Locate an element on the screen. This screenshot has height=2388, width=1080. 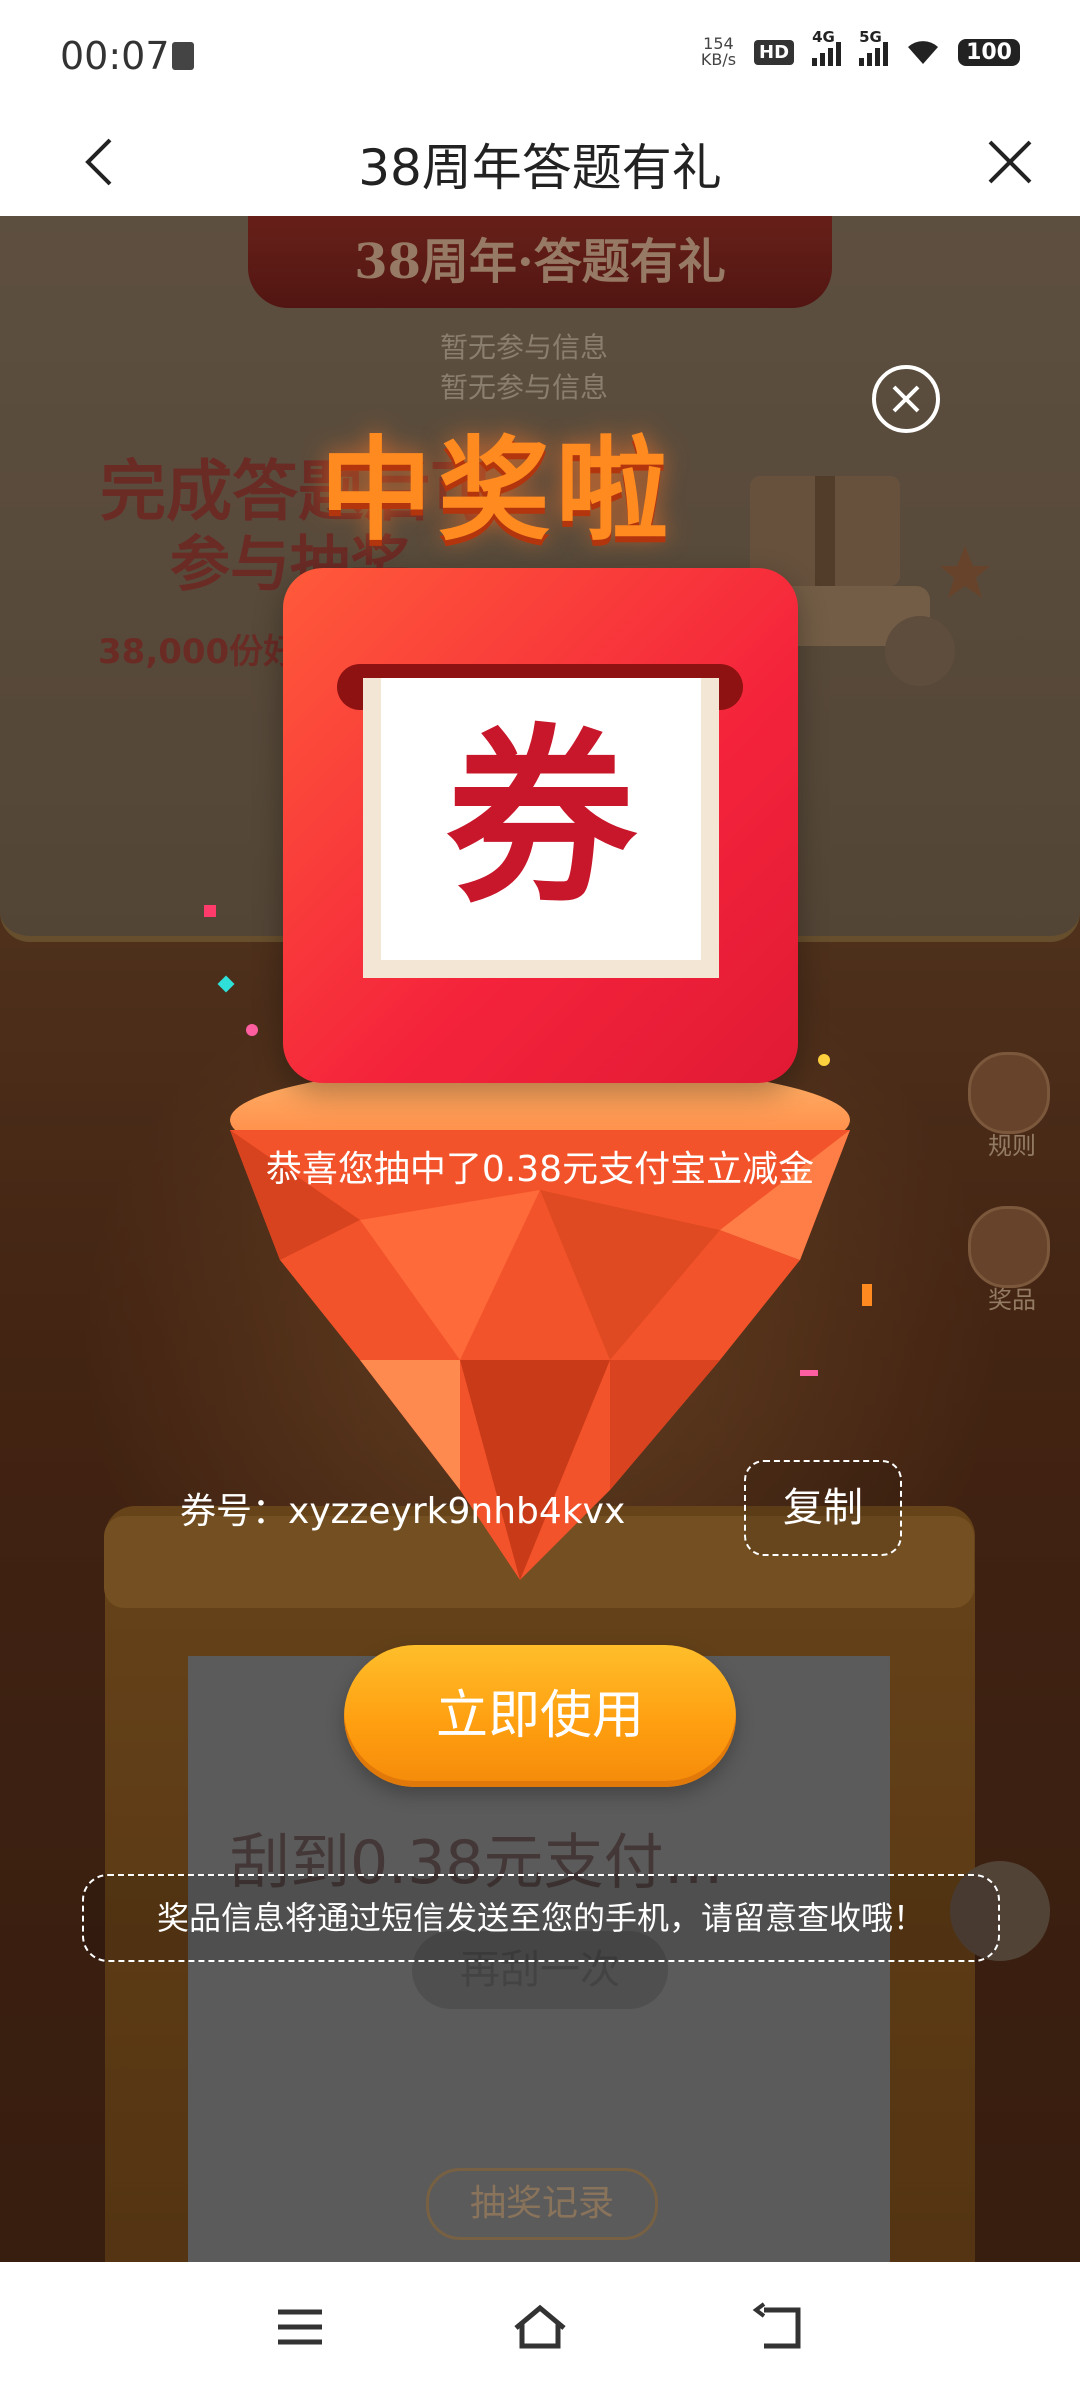
win-title: 中奖啦 is located at coordinates (497, 491).